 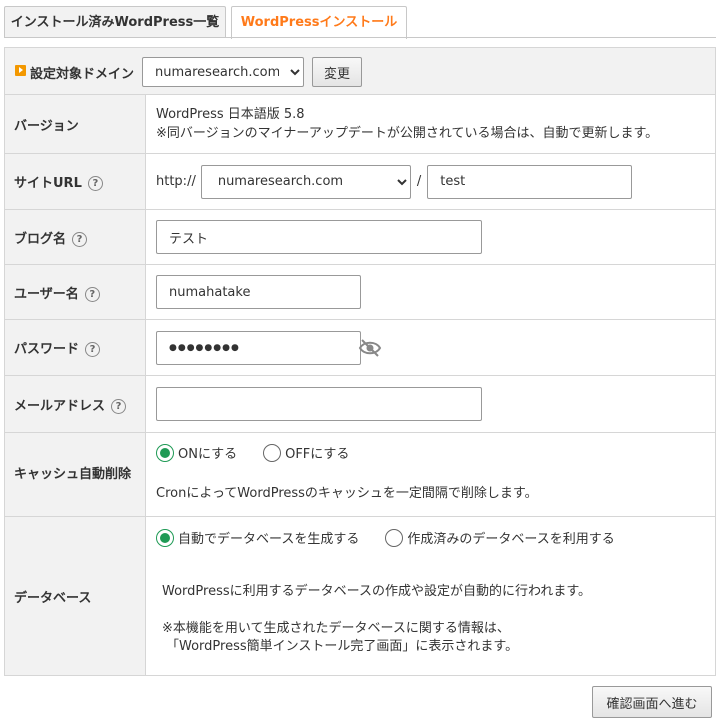 What do you see at coordinates (430, 347) in the screenshot?
I see `password-cell: ●●●●●●●●` at bounding box center [430, 347].